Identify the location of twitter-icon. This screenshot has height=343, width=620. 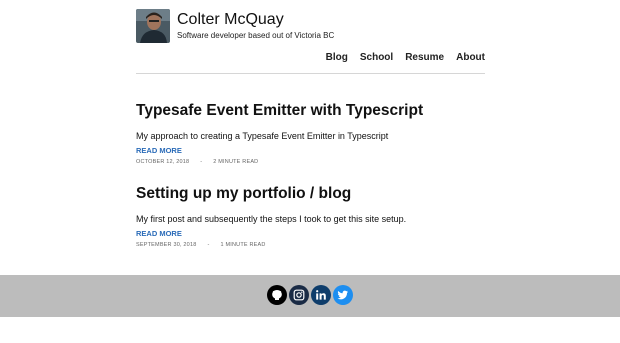
(343, 295).